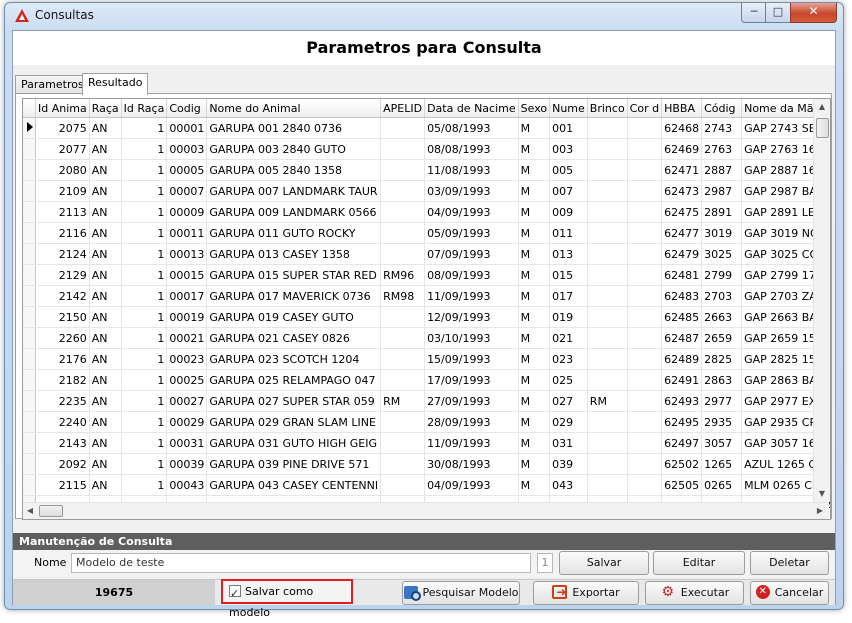 This screenshot has width=852, height=623. What do you see at coordinates (471, 317) in the screenshot?
I see `grid-cell: 12/09/1993` at bounding box center [471, 317].